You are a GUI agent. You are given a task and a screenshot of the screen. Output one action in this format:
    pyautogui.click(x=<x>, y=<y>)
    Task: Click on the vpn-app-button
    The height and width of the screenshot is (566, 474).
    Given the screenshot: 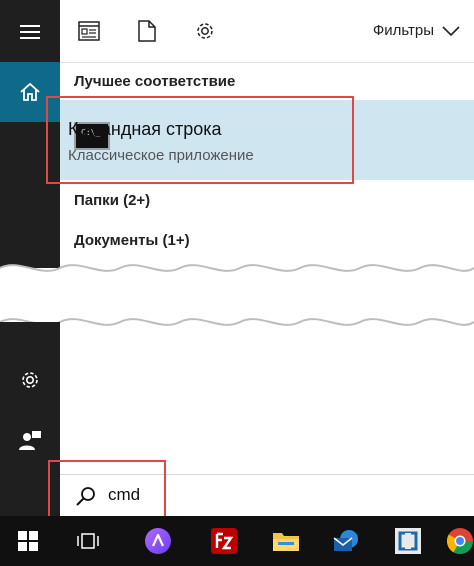 What is the action you would take?
    pyautogui.click(x=408, y=541)
    